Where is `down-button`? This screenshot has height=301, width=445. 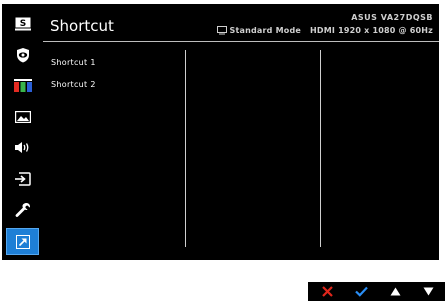 down-button is located at coordinates (428, 291).